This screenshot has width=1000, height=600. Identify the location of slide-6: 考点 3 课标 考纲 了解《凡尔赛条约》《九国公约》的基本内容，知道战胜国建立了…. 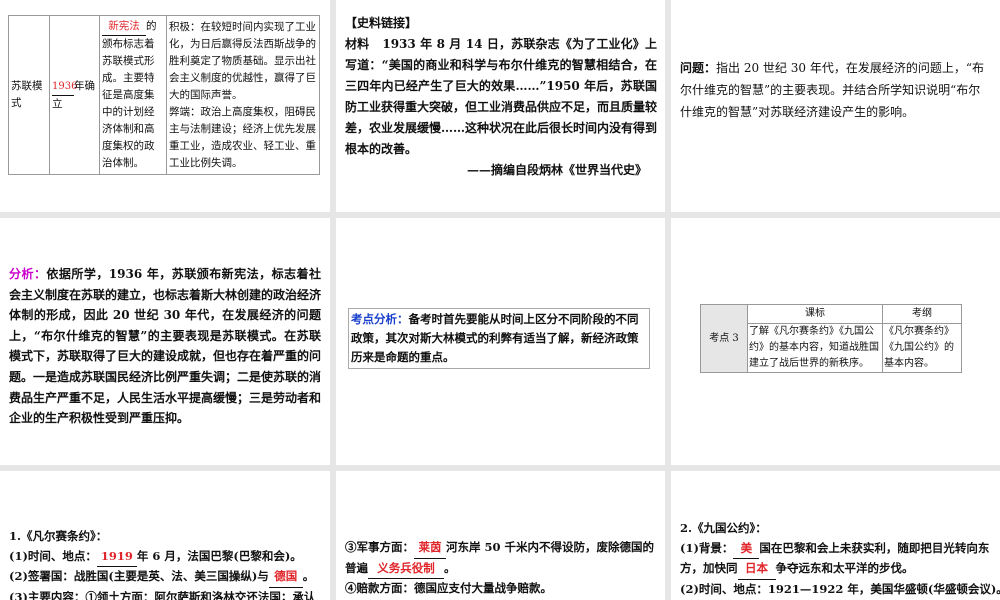
(835, 341).